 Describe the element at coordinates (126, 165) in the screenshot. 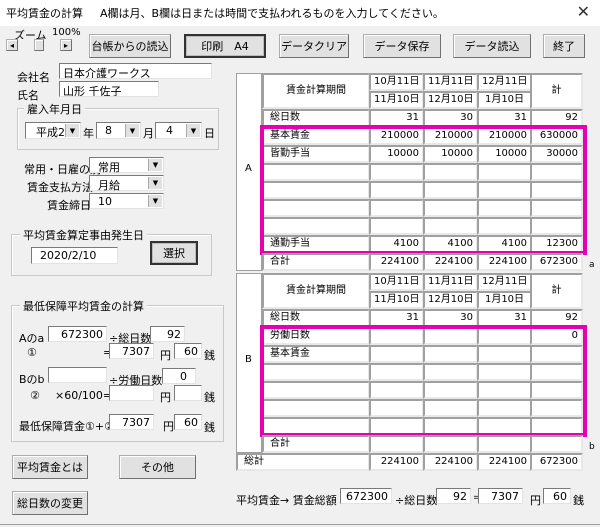

I see `employment-type-select: 常用 ▼` at that location.